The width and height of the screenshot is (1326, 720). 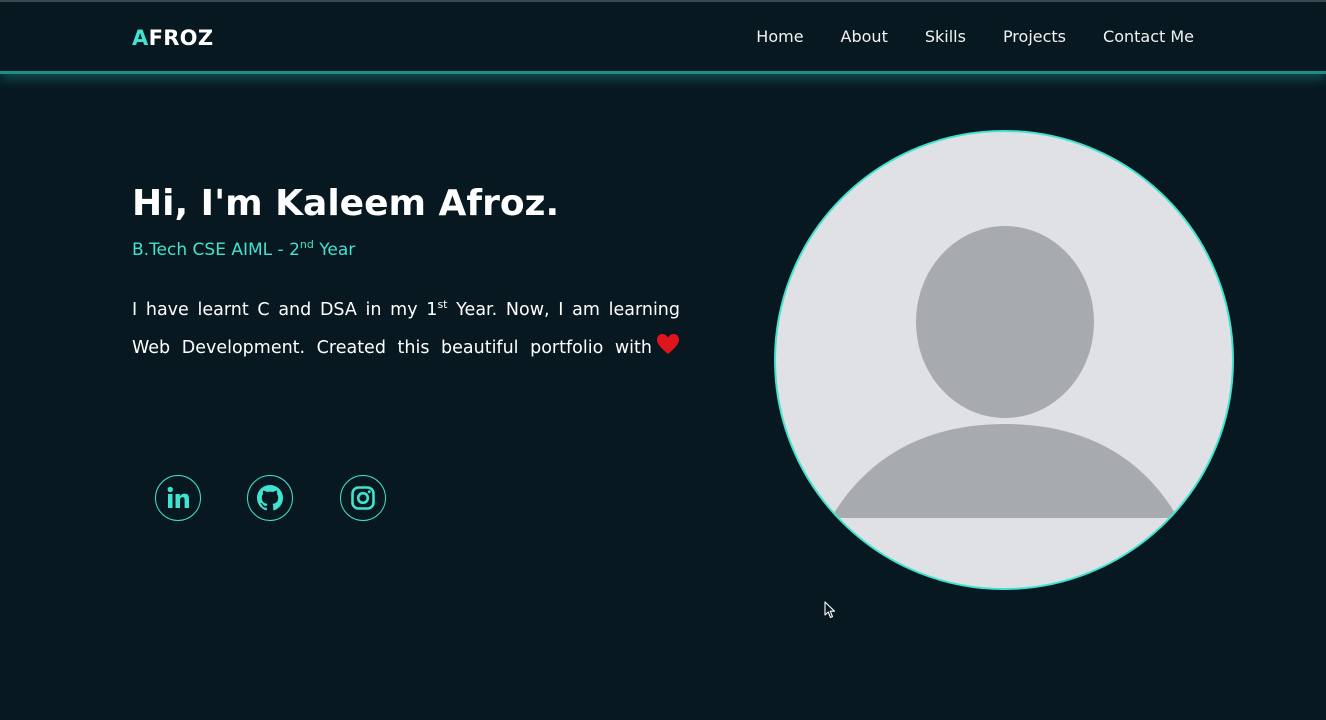 What do you see at coordinates (1148, 36) in the screenshot?
I see `nav-contact-me: Contact Me` at bounding box center [1148, 36].